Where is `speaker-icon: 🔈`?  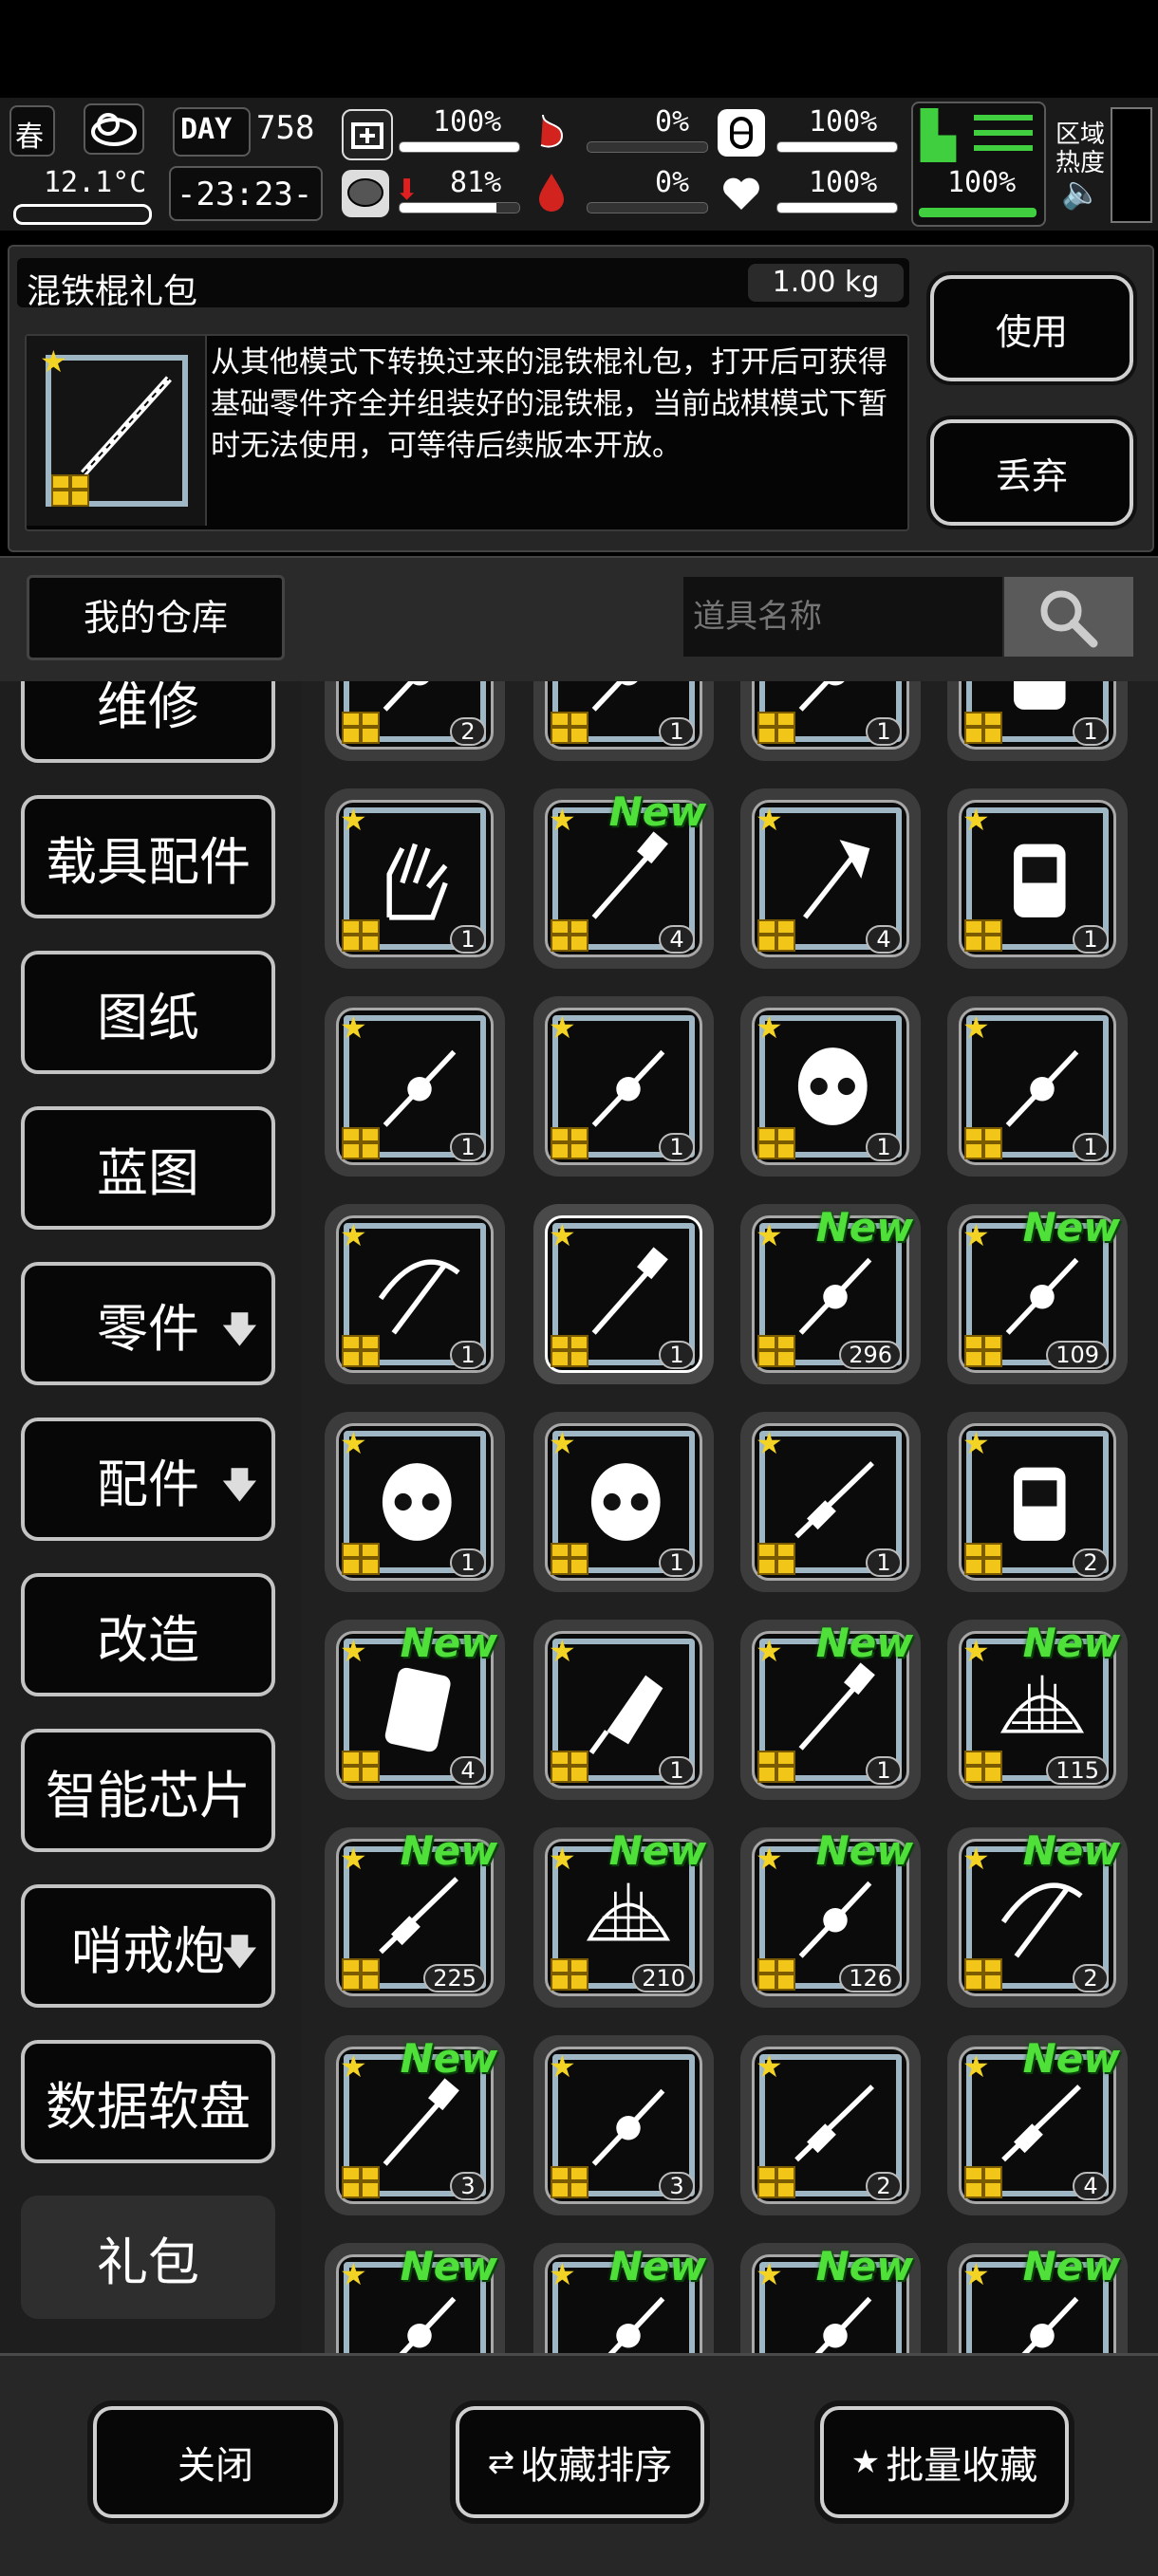 speaker-icon: 🔈 is located at coordinates (1081, 193).